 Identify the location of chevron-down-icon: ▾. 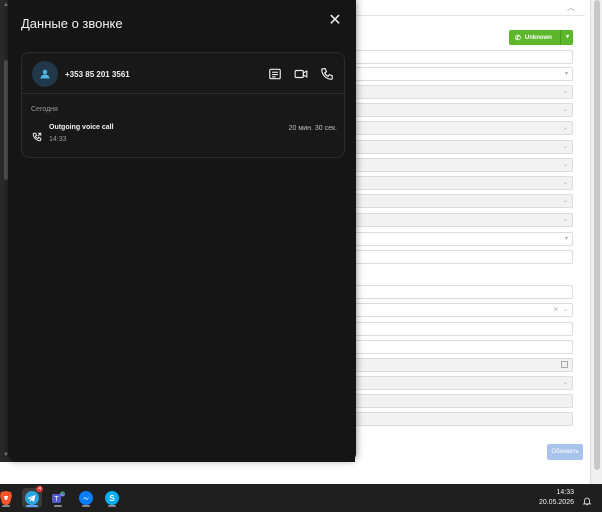
(567, 36).